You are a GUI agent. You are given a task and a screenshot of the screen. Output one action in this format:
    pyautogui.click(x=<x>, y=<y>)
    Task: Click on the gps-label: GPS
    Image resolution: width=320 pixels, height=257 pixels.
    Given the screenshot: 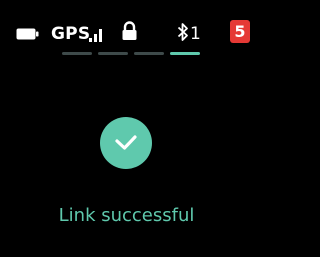 What is the action you would take?
    pyautogui.click(x=71, y=34)
    